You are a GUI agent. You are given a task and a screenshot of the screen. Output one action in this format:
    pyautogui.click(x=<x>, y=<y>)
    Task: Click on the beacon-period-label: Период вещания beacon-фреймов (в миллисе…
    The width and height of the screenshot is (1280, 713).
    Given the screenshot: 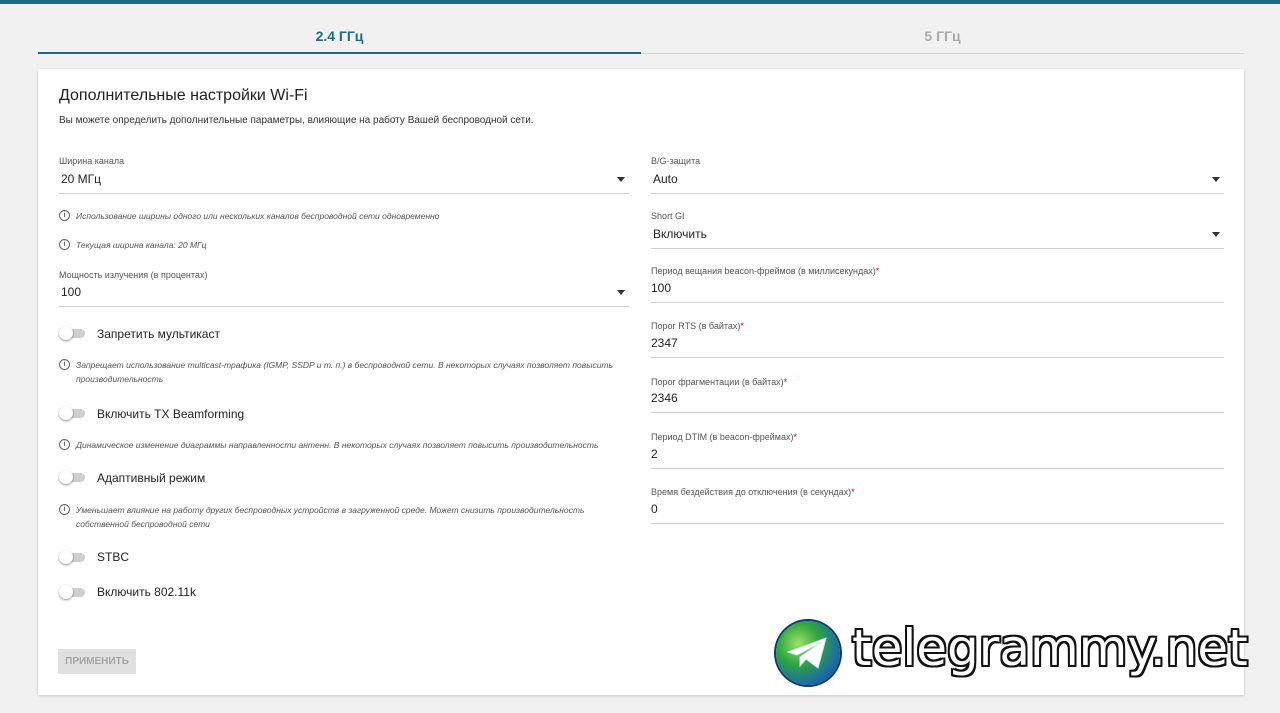 What is the action you would take?
    pyautogui.click(x=765, y=271)
    